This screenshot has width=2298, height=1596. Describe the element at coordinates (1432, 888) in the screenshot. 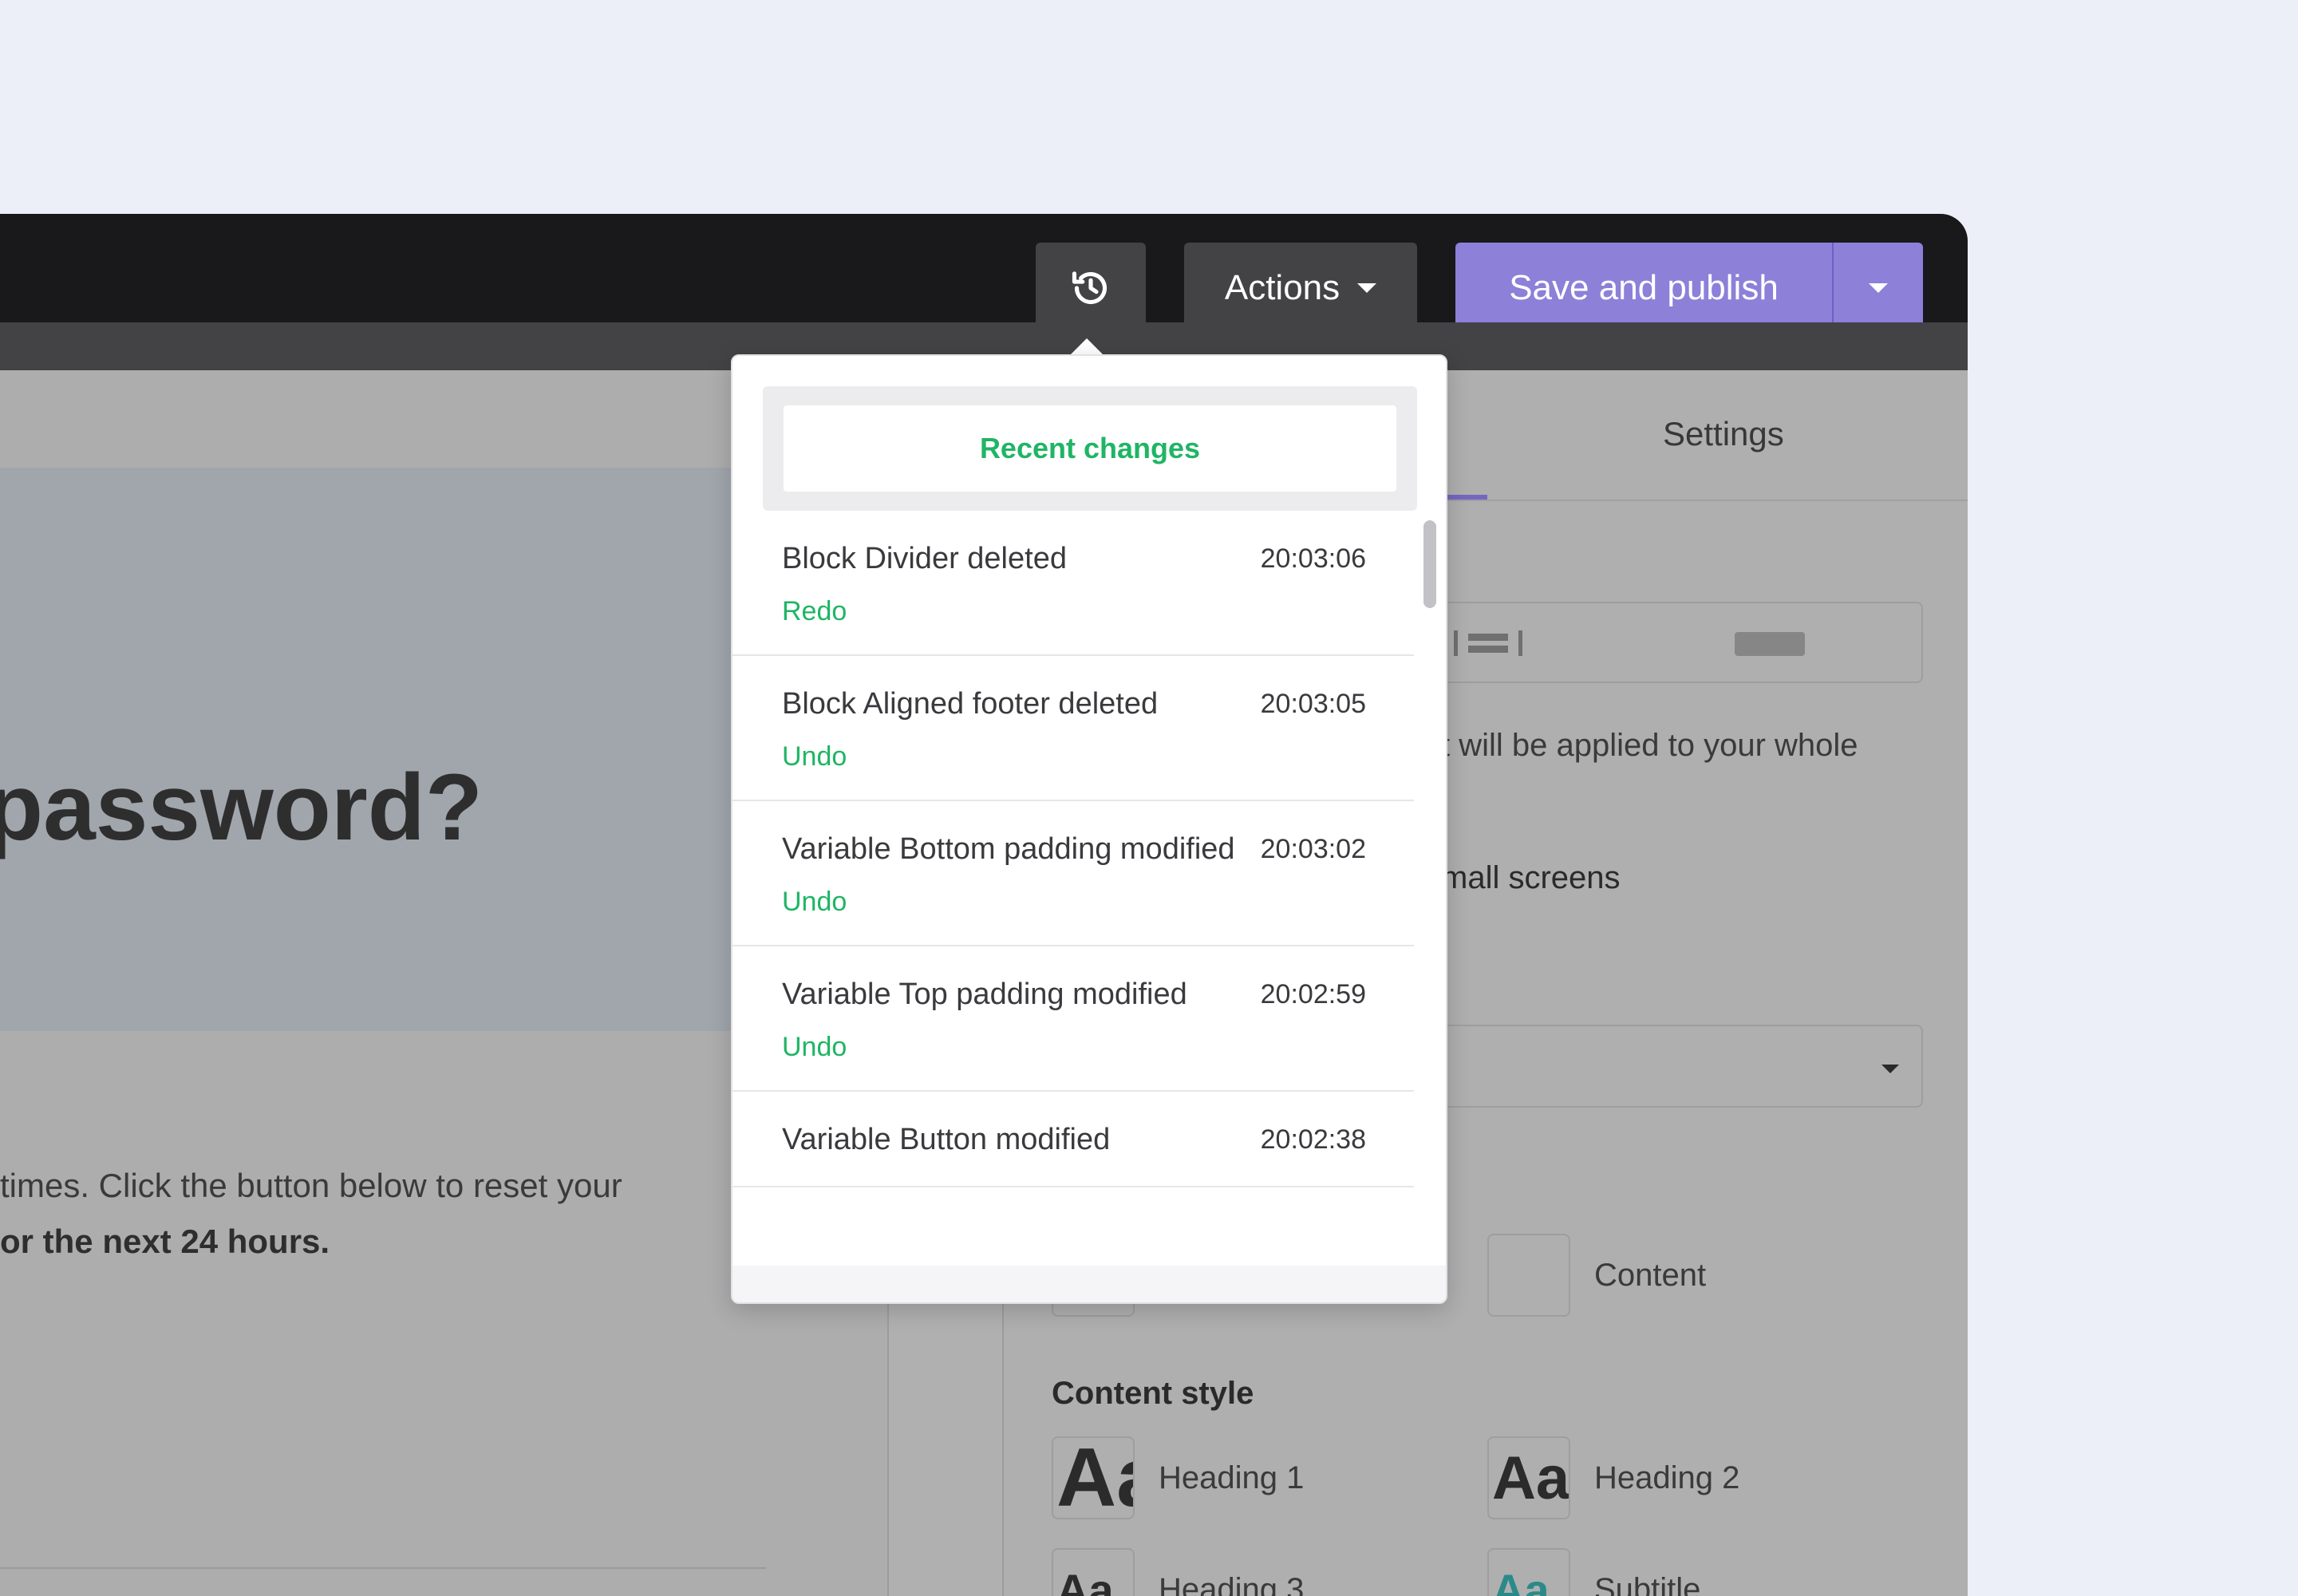

I see `history-scrollbar` at that location.